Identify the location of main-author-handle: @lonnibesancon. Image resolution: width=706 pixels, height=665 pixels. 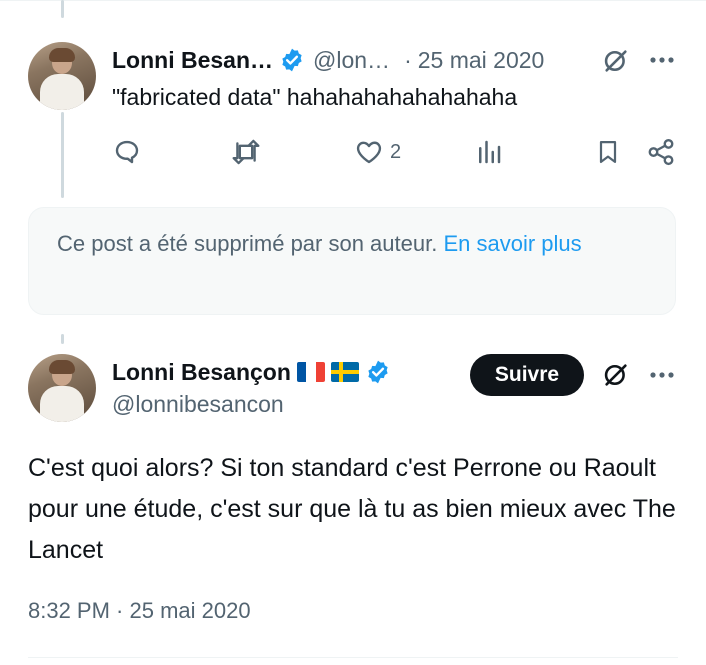
(198, 404).